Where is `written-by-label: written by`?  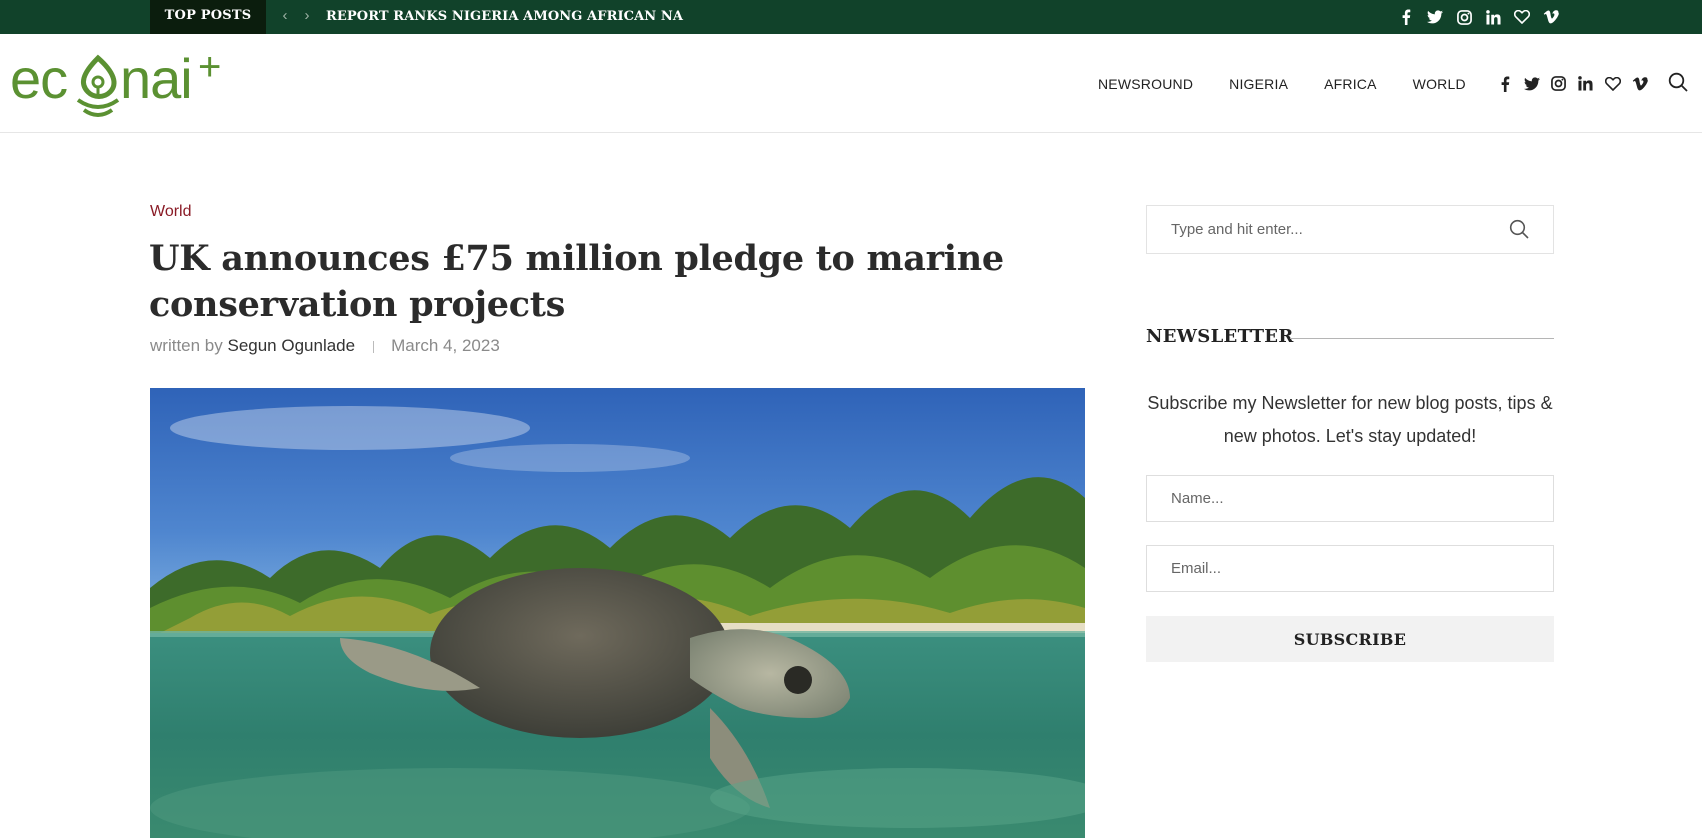 written-by-label: written by is located at coordinates (186, 345).